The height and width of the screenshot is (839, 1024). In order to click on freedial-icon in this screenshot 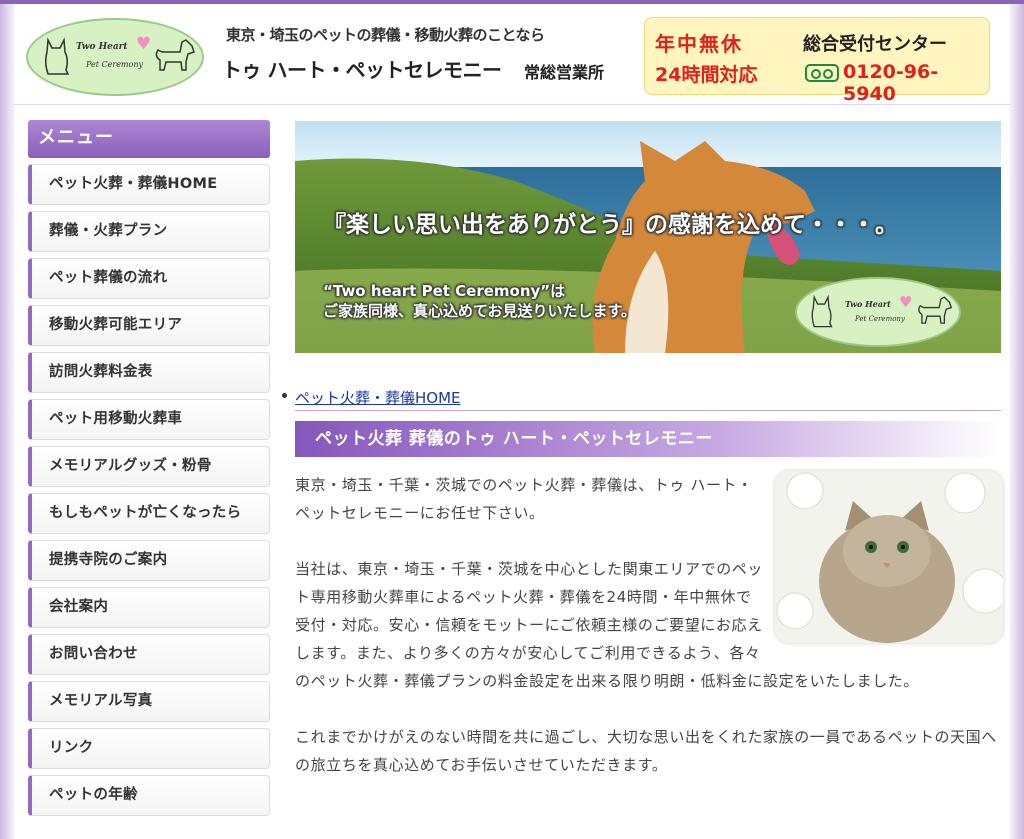, I will do `click(822, 73)`.